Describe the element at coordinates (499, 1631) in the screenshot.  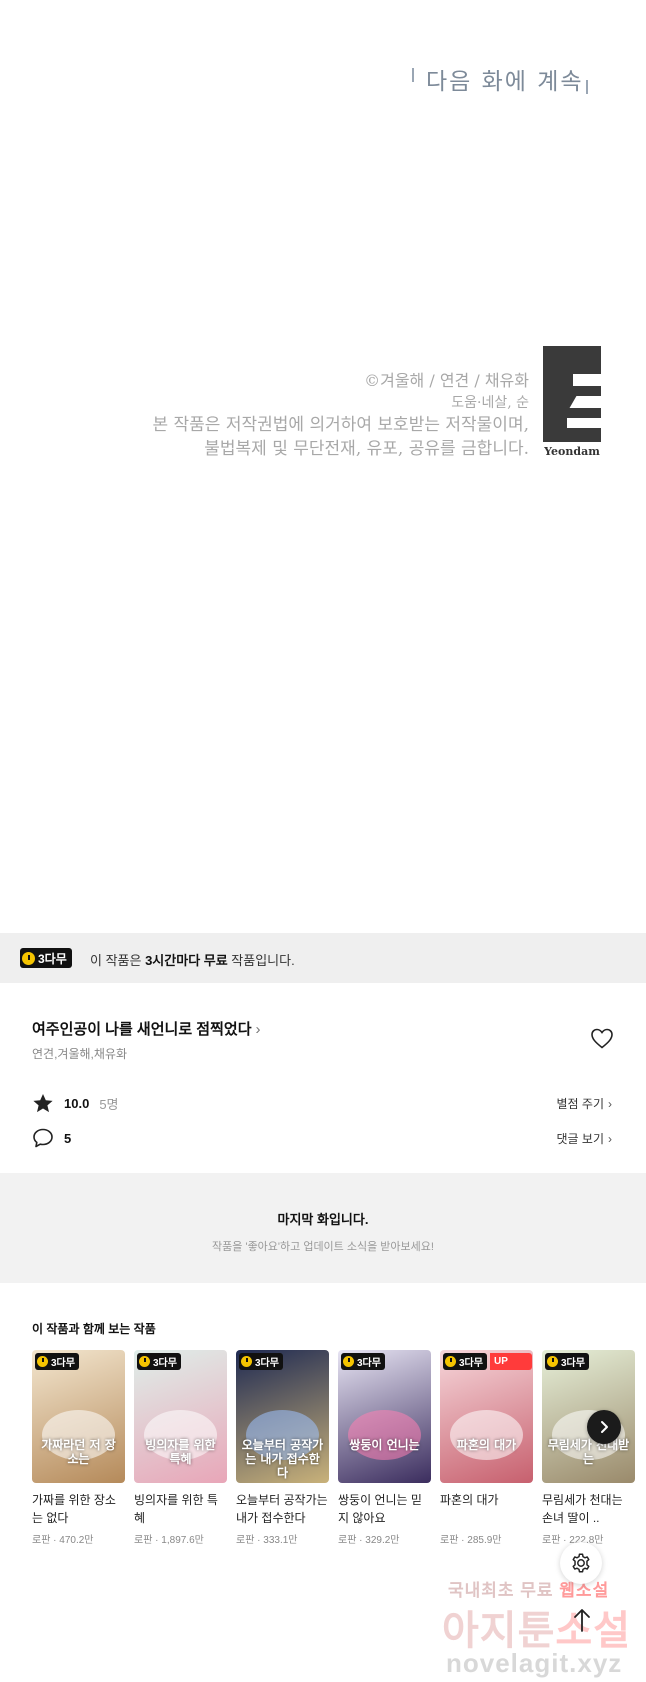
I see `watermark-text: 아지툰` at that location.